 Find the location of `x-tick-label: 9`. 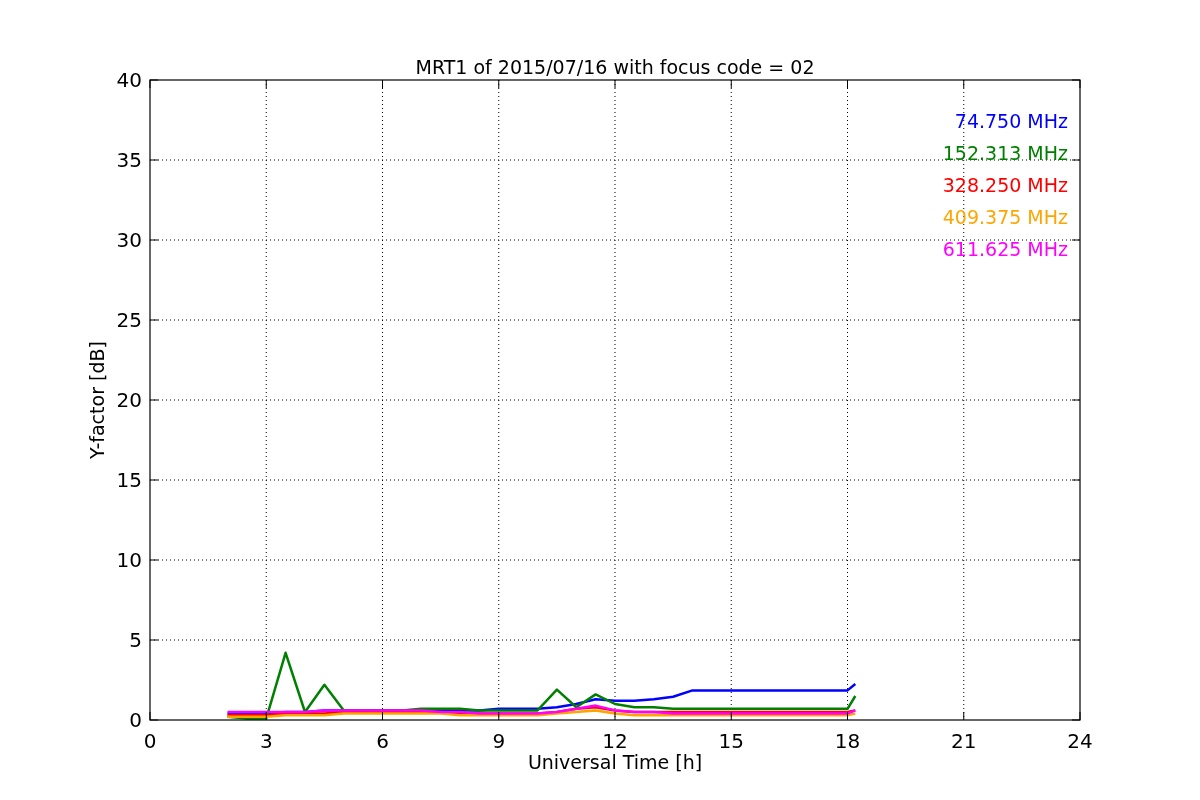

x-tick-label: 9 is located at coordinates (499, 741).